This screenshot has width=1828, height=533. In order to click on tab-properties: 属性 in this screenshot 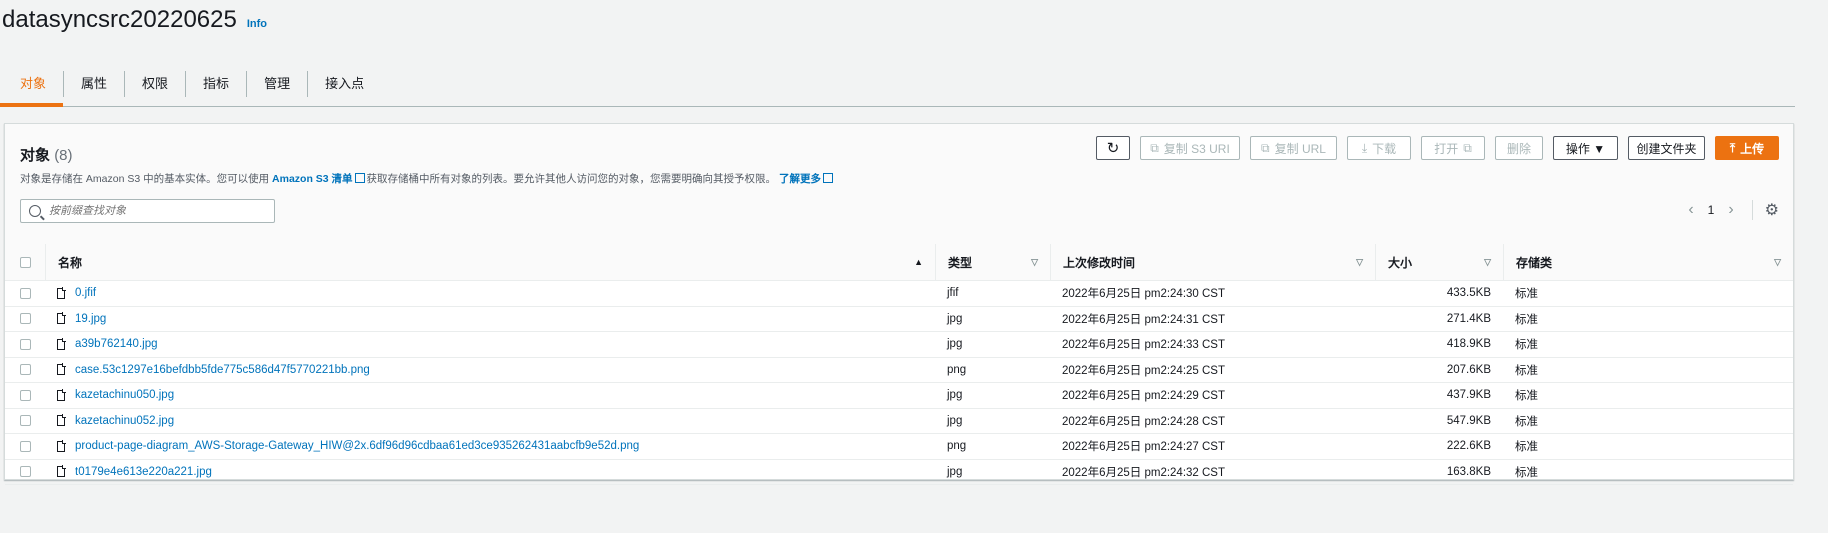, I will do `click(93, 84)`.